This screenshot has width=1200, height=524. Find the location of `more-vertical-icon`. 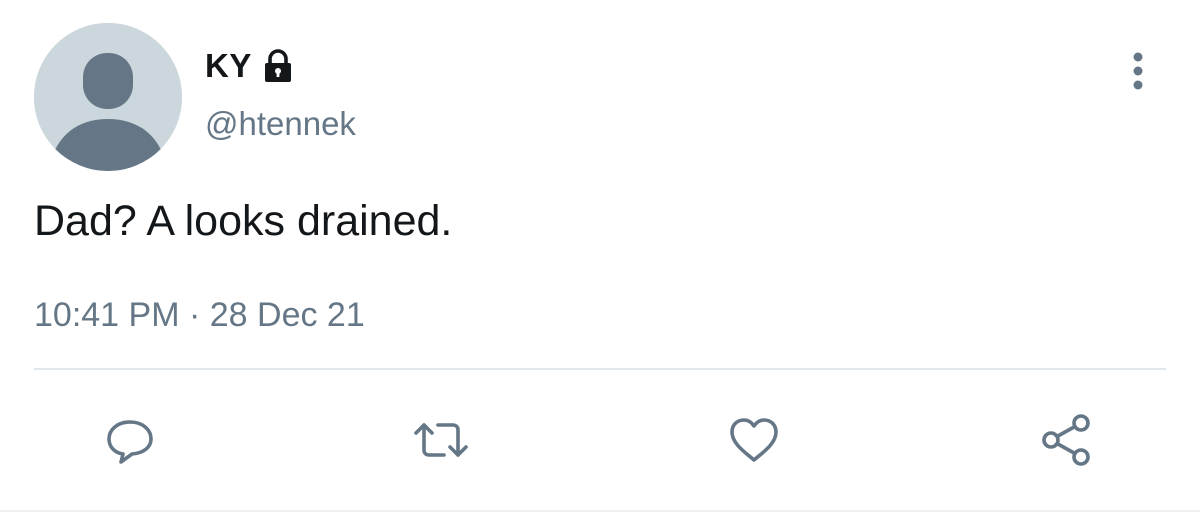

more-vertical-icon is located at coordinates (1138, 71).